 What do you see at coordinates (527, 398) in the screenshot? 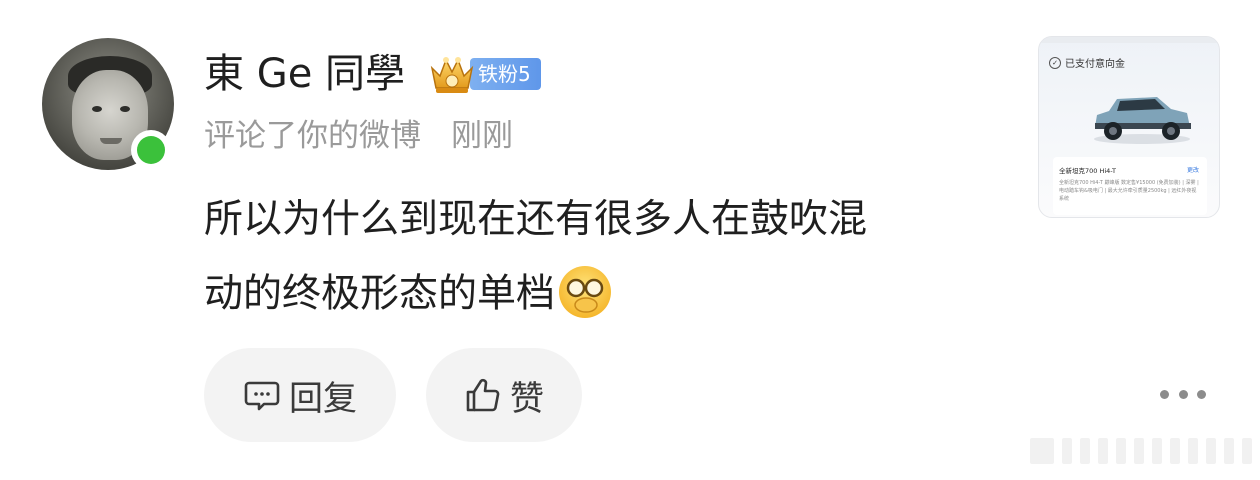
I see `like-label: 赞` at bounding box center [527, 398].